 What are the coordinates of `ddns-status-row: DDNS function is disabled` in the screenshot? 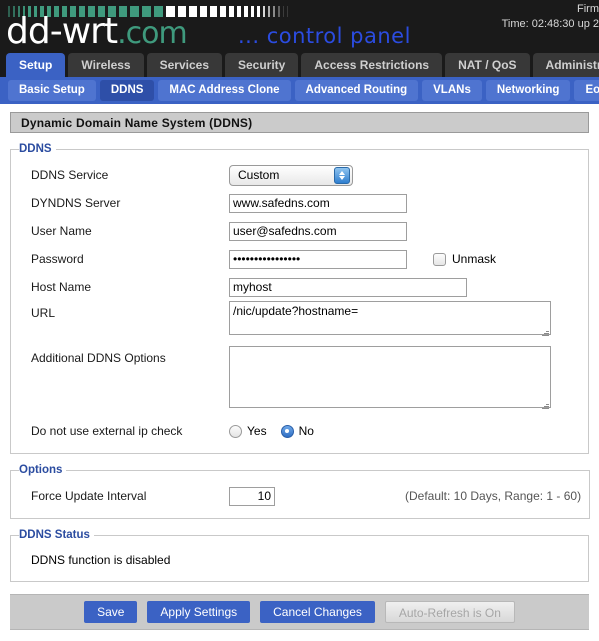 It's located at (299, 560).